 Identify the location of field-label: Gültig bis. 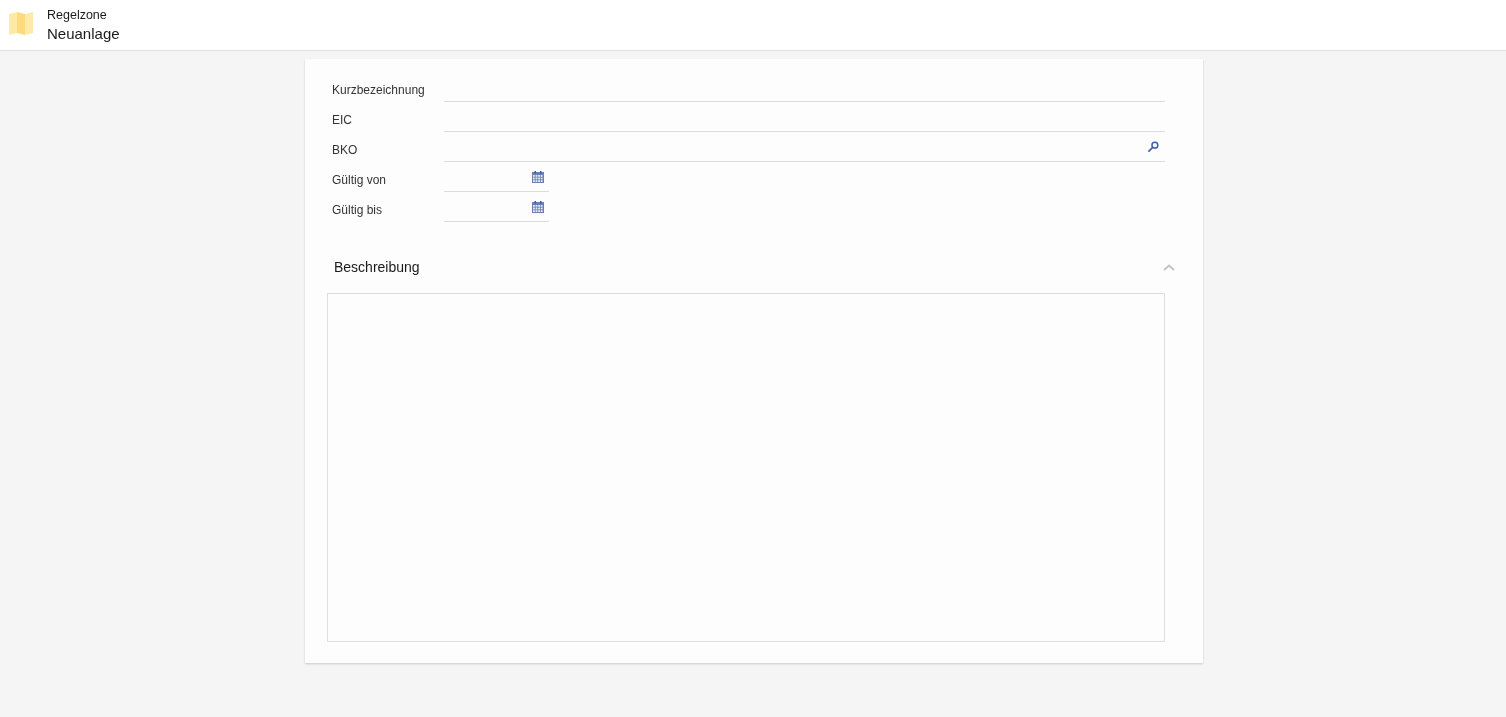
(357, 210).